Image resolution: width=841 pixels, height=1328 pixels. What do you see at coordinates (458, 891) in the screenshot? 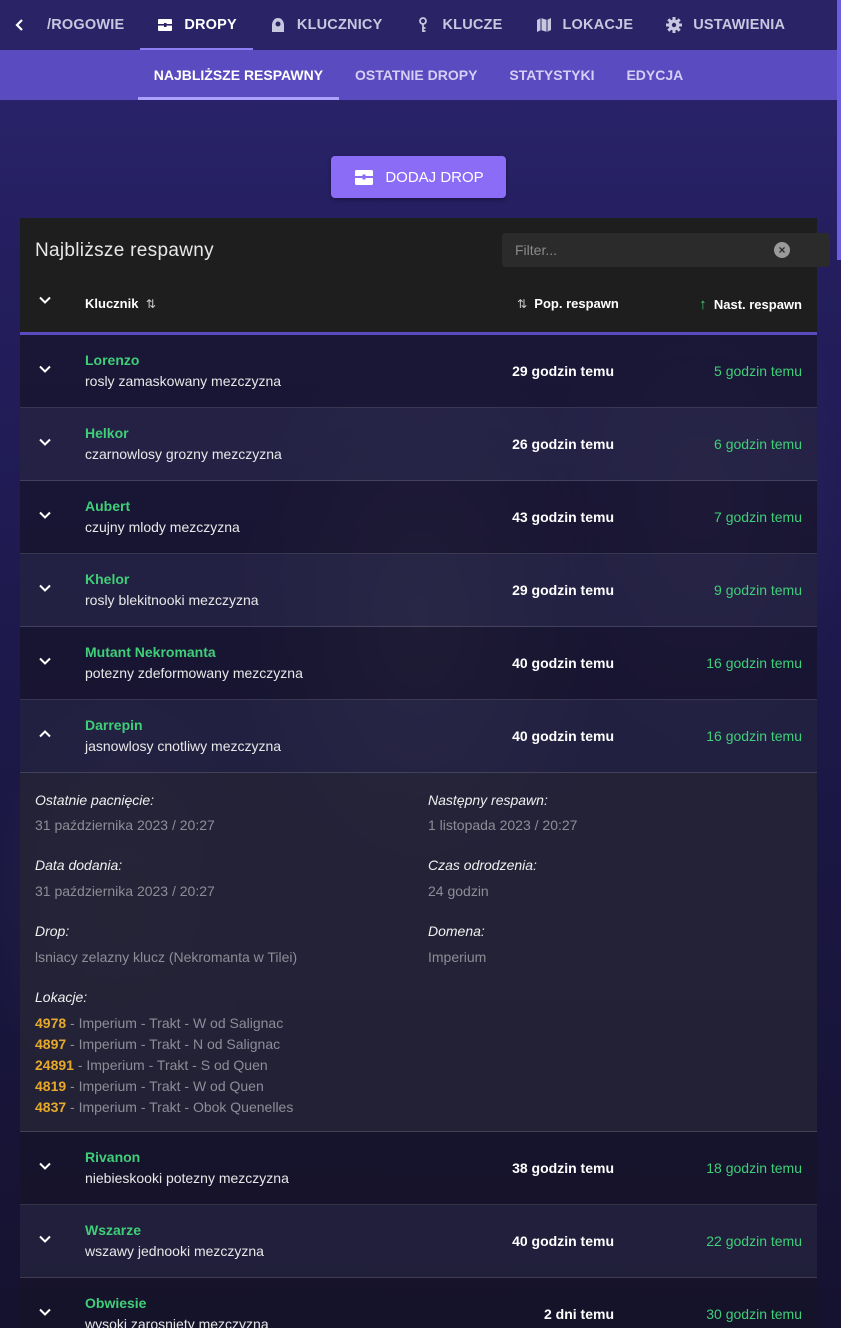
I see `respawn-time-value: 24 godzin` at bounding box center [458, 891].